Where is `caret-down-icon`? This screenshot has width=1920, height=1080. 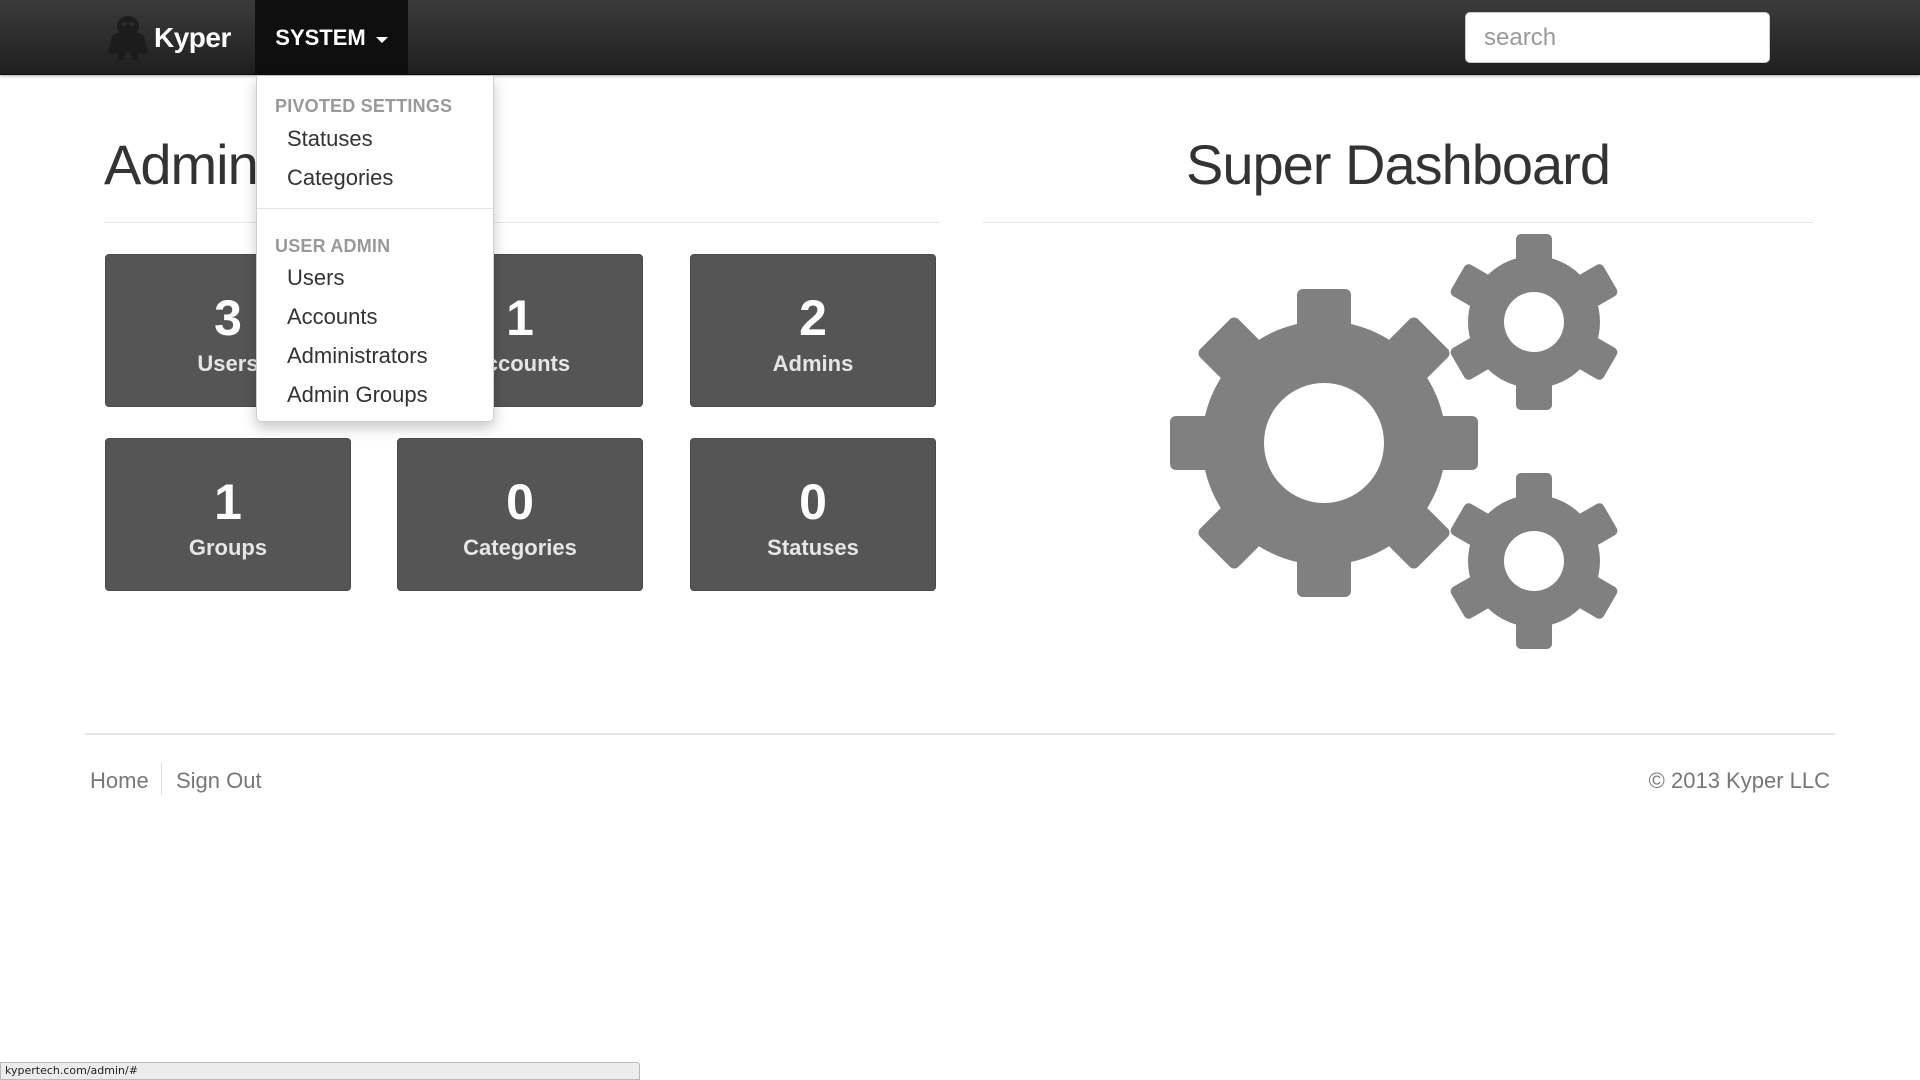
caret-down-icon is located at coordinates (381, 39).